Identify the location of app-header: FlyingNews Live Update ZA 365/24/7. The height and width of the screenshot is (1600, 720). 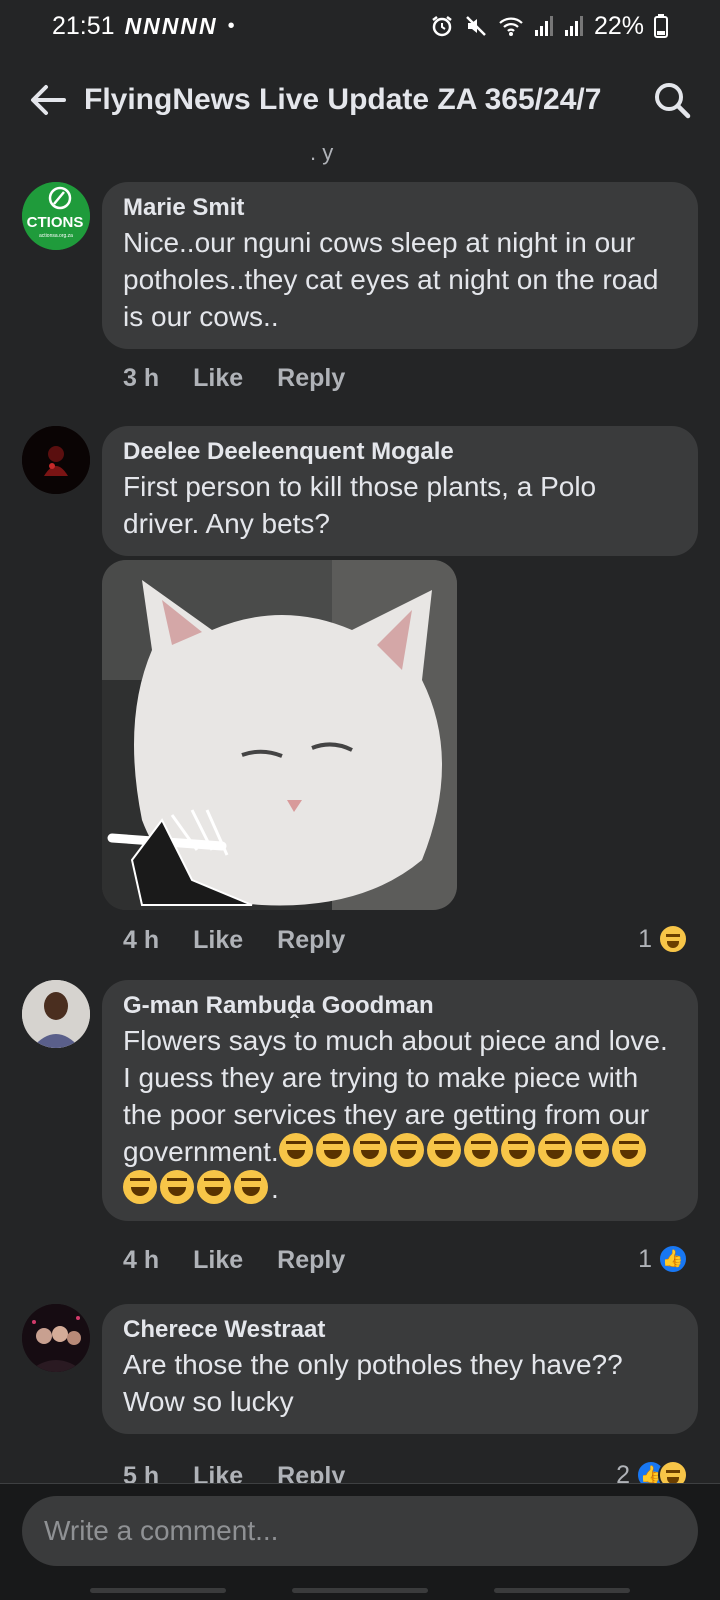
(360, 100).